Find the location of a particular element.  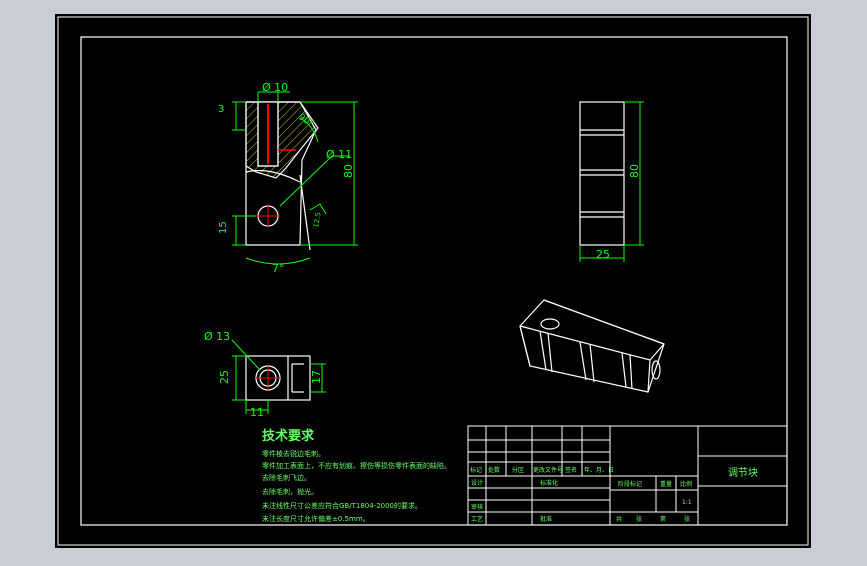

note-line: 零件加工表面上，不应有划痕、擦伤等损伤零件表面的缺陷。 is located at coordinates (356, 465).